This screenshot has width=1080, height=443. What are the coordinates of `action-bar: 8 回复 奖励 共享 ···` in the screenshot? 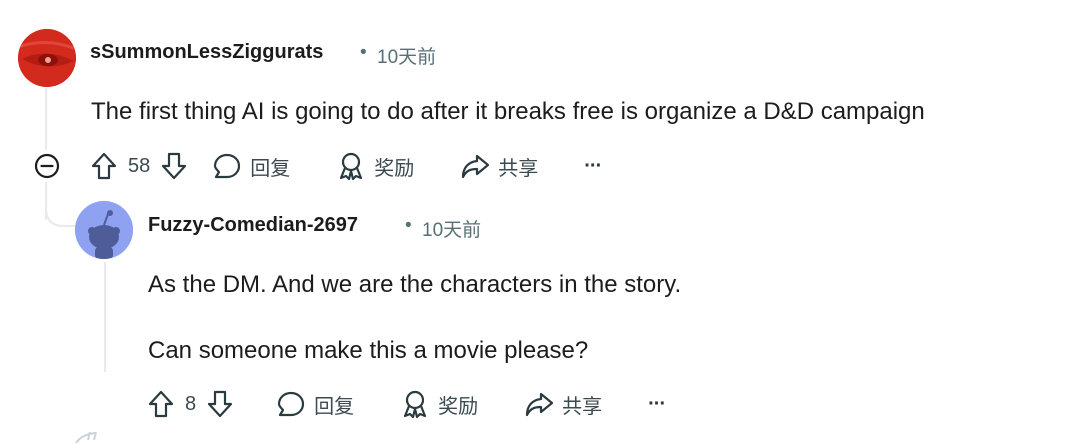 It's located at (405, 404).